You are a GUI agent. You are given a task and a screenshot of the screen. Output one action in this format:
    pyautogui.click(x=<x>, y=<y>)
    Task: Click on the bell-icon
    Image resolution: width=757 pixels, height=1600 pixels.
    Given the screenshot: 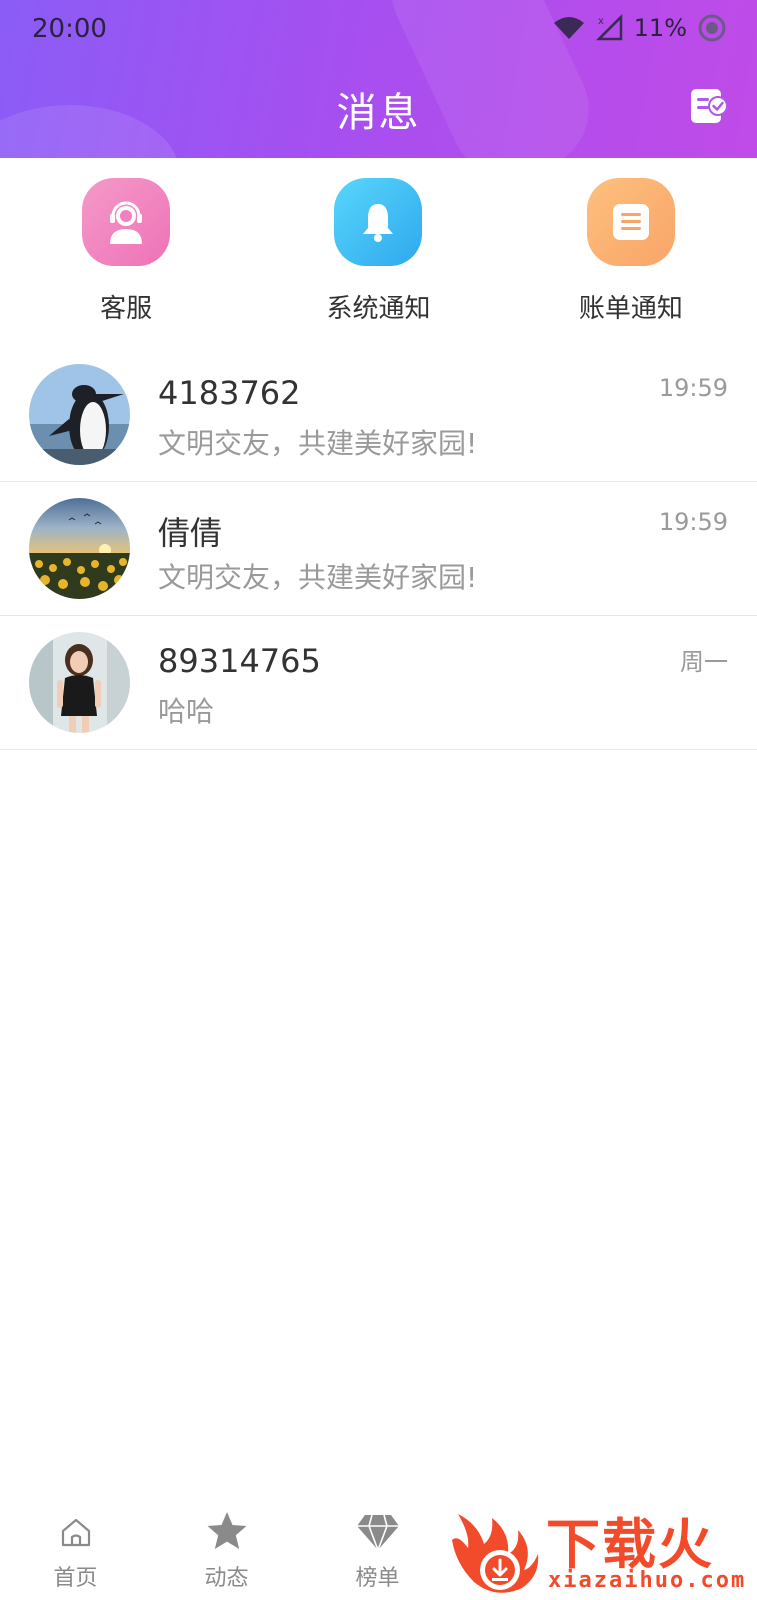 What is the action you would take?
    pyautogui.click(x=378, y=222)
    